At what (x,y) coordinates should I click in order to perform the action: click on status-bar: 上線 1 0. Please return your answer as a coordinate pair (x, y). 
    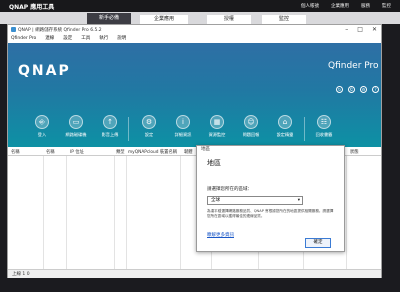
    Looking at the image, I should click on (194, 273).